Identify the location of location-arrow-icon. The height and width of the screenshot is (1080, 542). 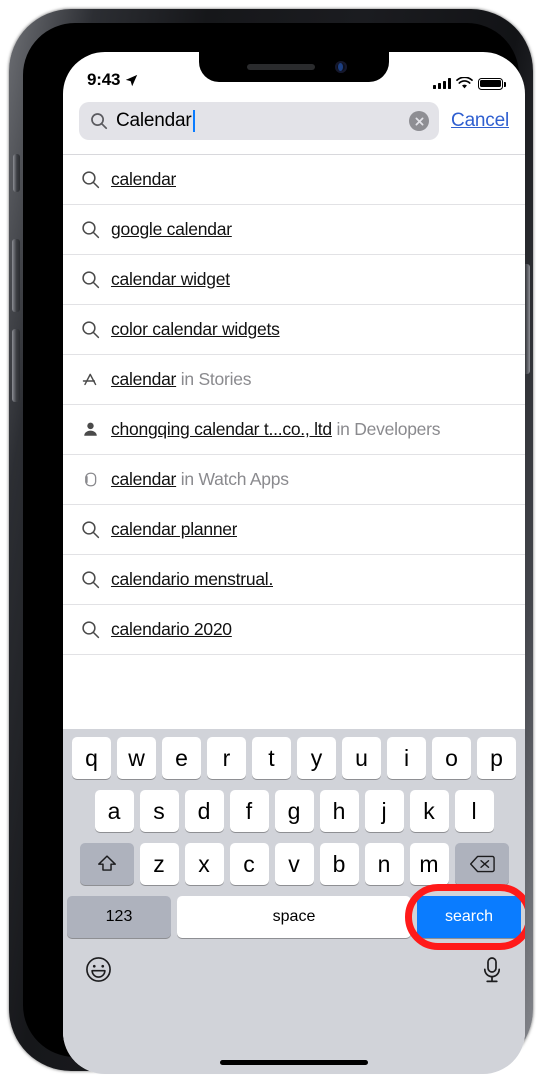
(132, 80).